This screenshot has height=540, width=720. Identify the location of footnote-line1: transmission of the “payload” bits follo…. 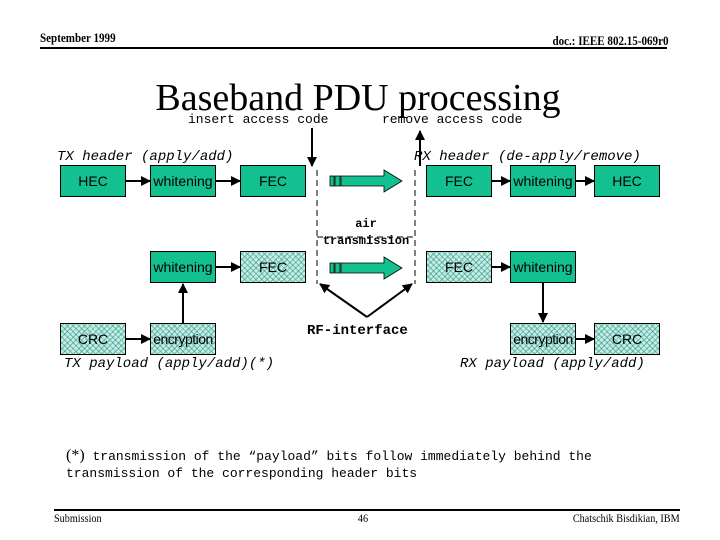
(342, 456).